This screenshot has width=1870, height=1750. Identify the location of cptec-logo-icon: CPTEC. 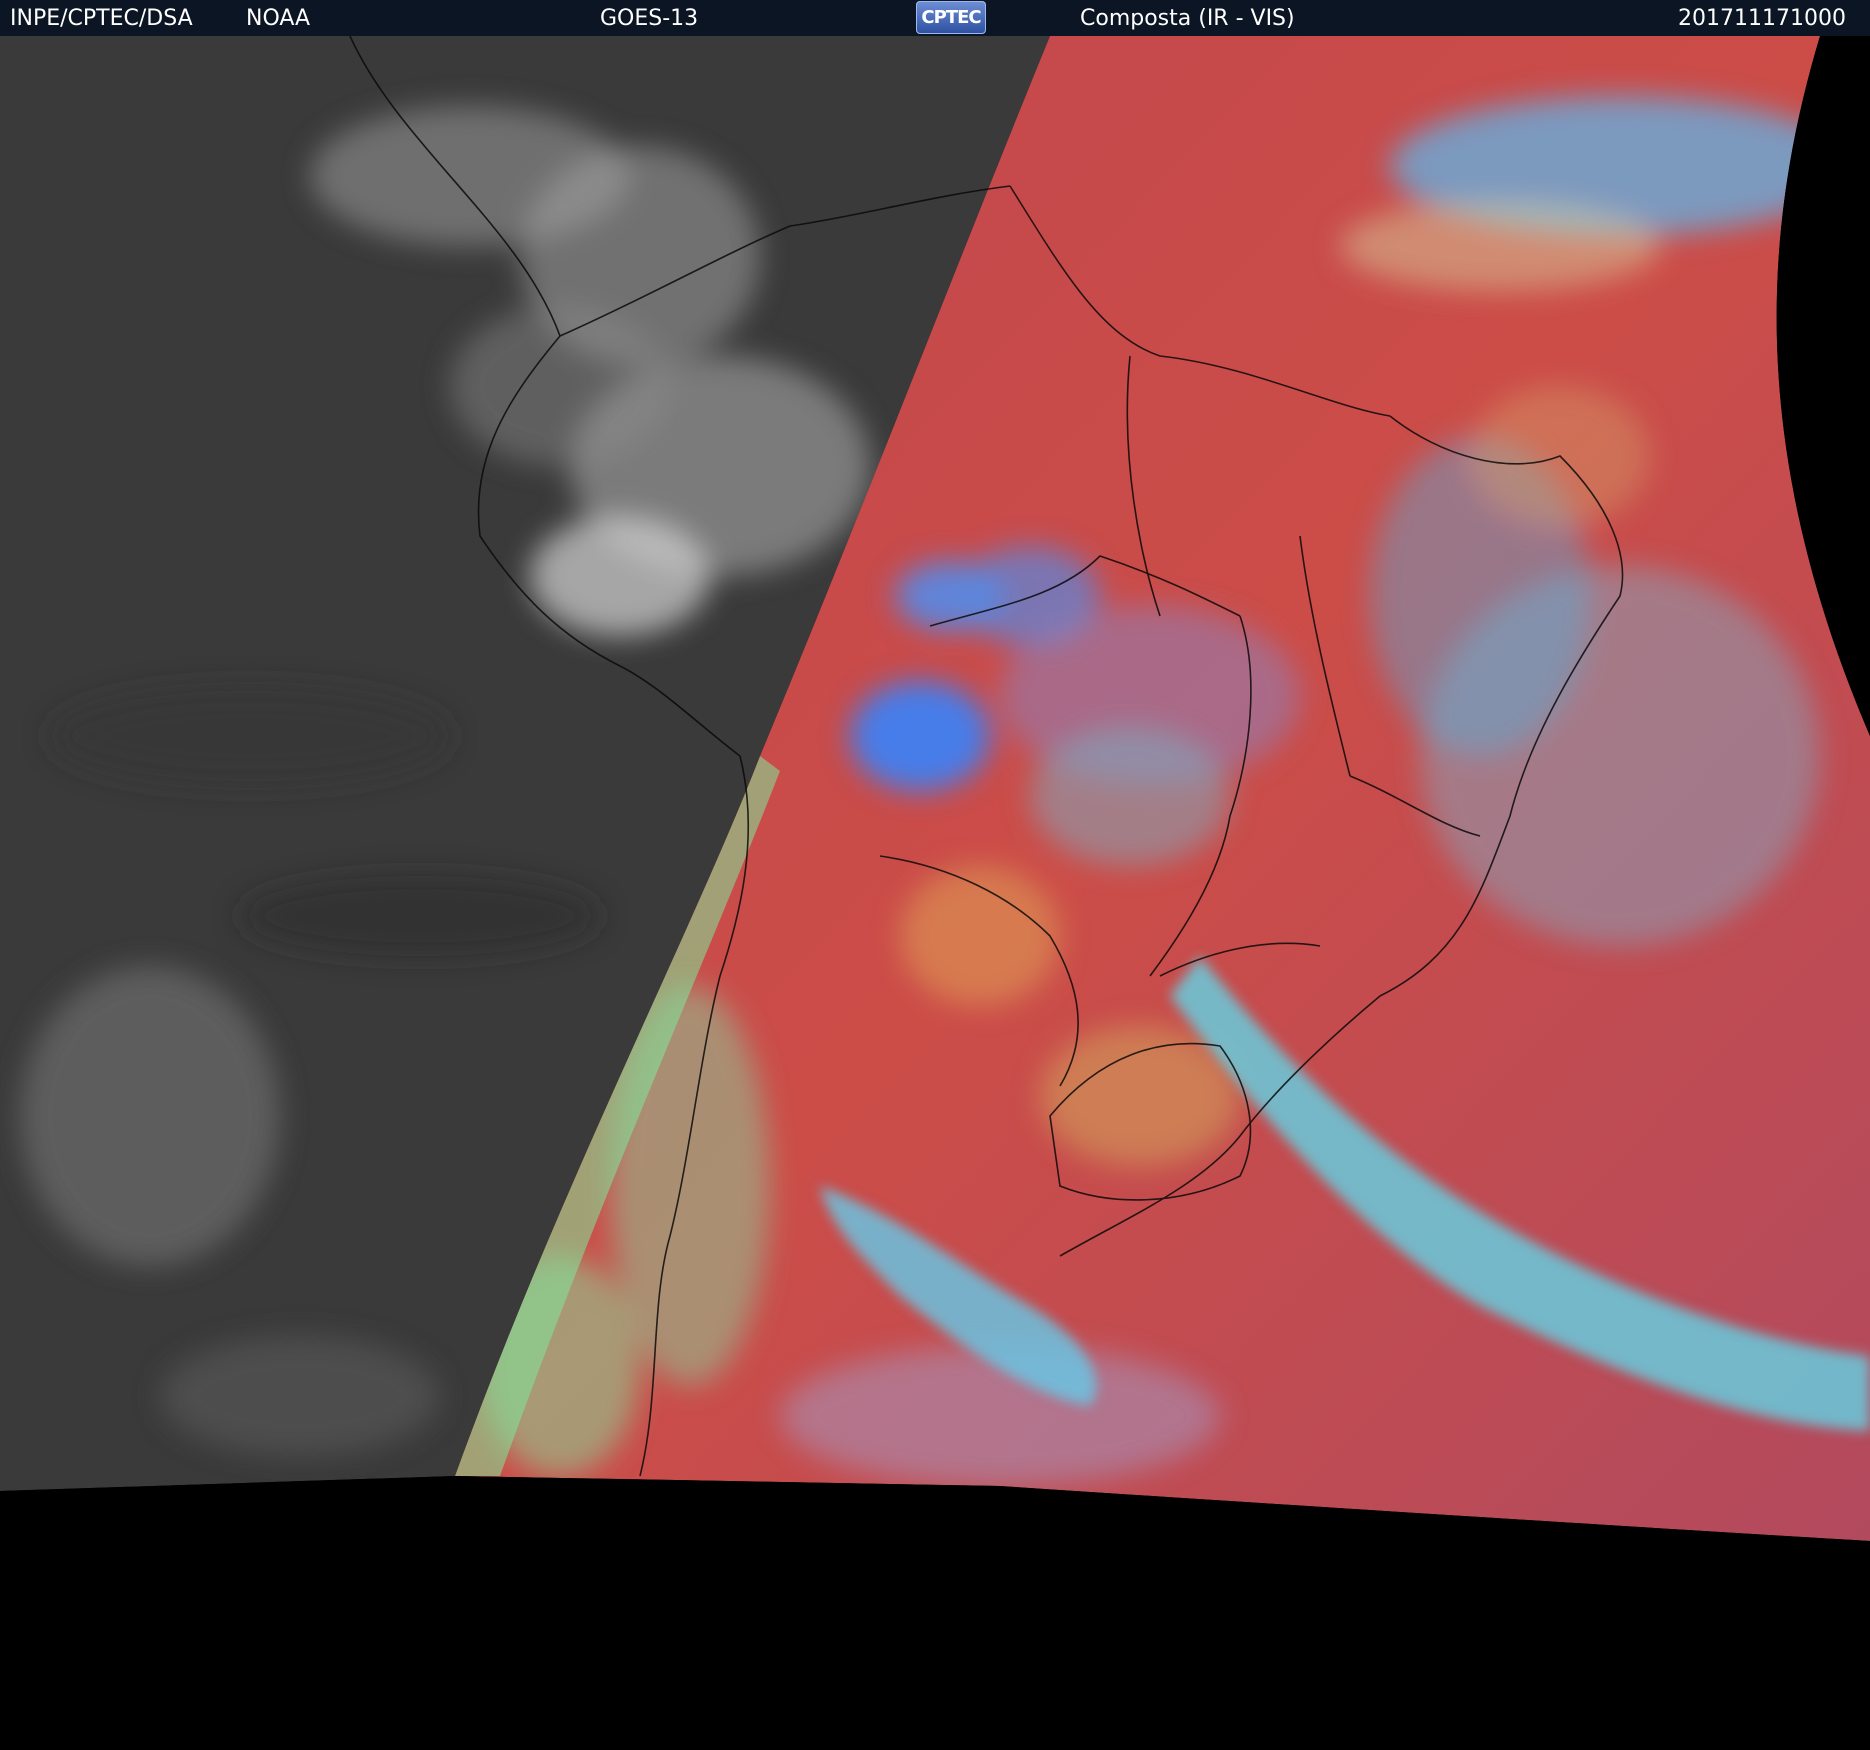
(951, 17).